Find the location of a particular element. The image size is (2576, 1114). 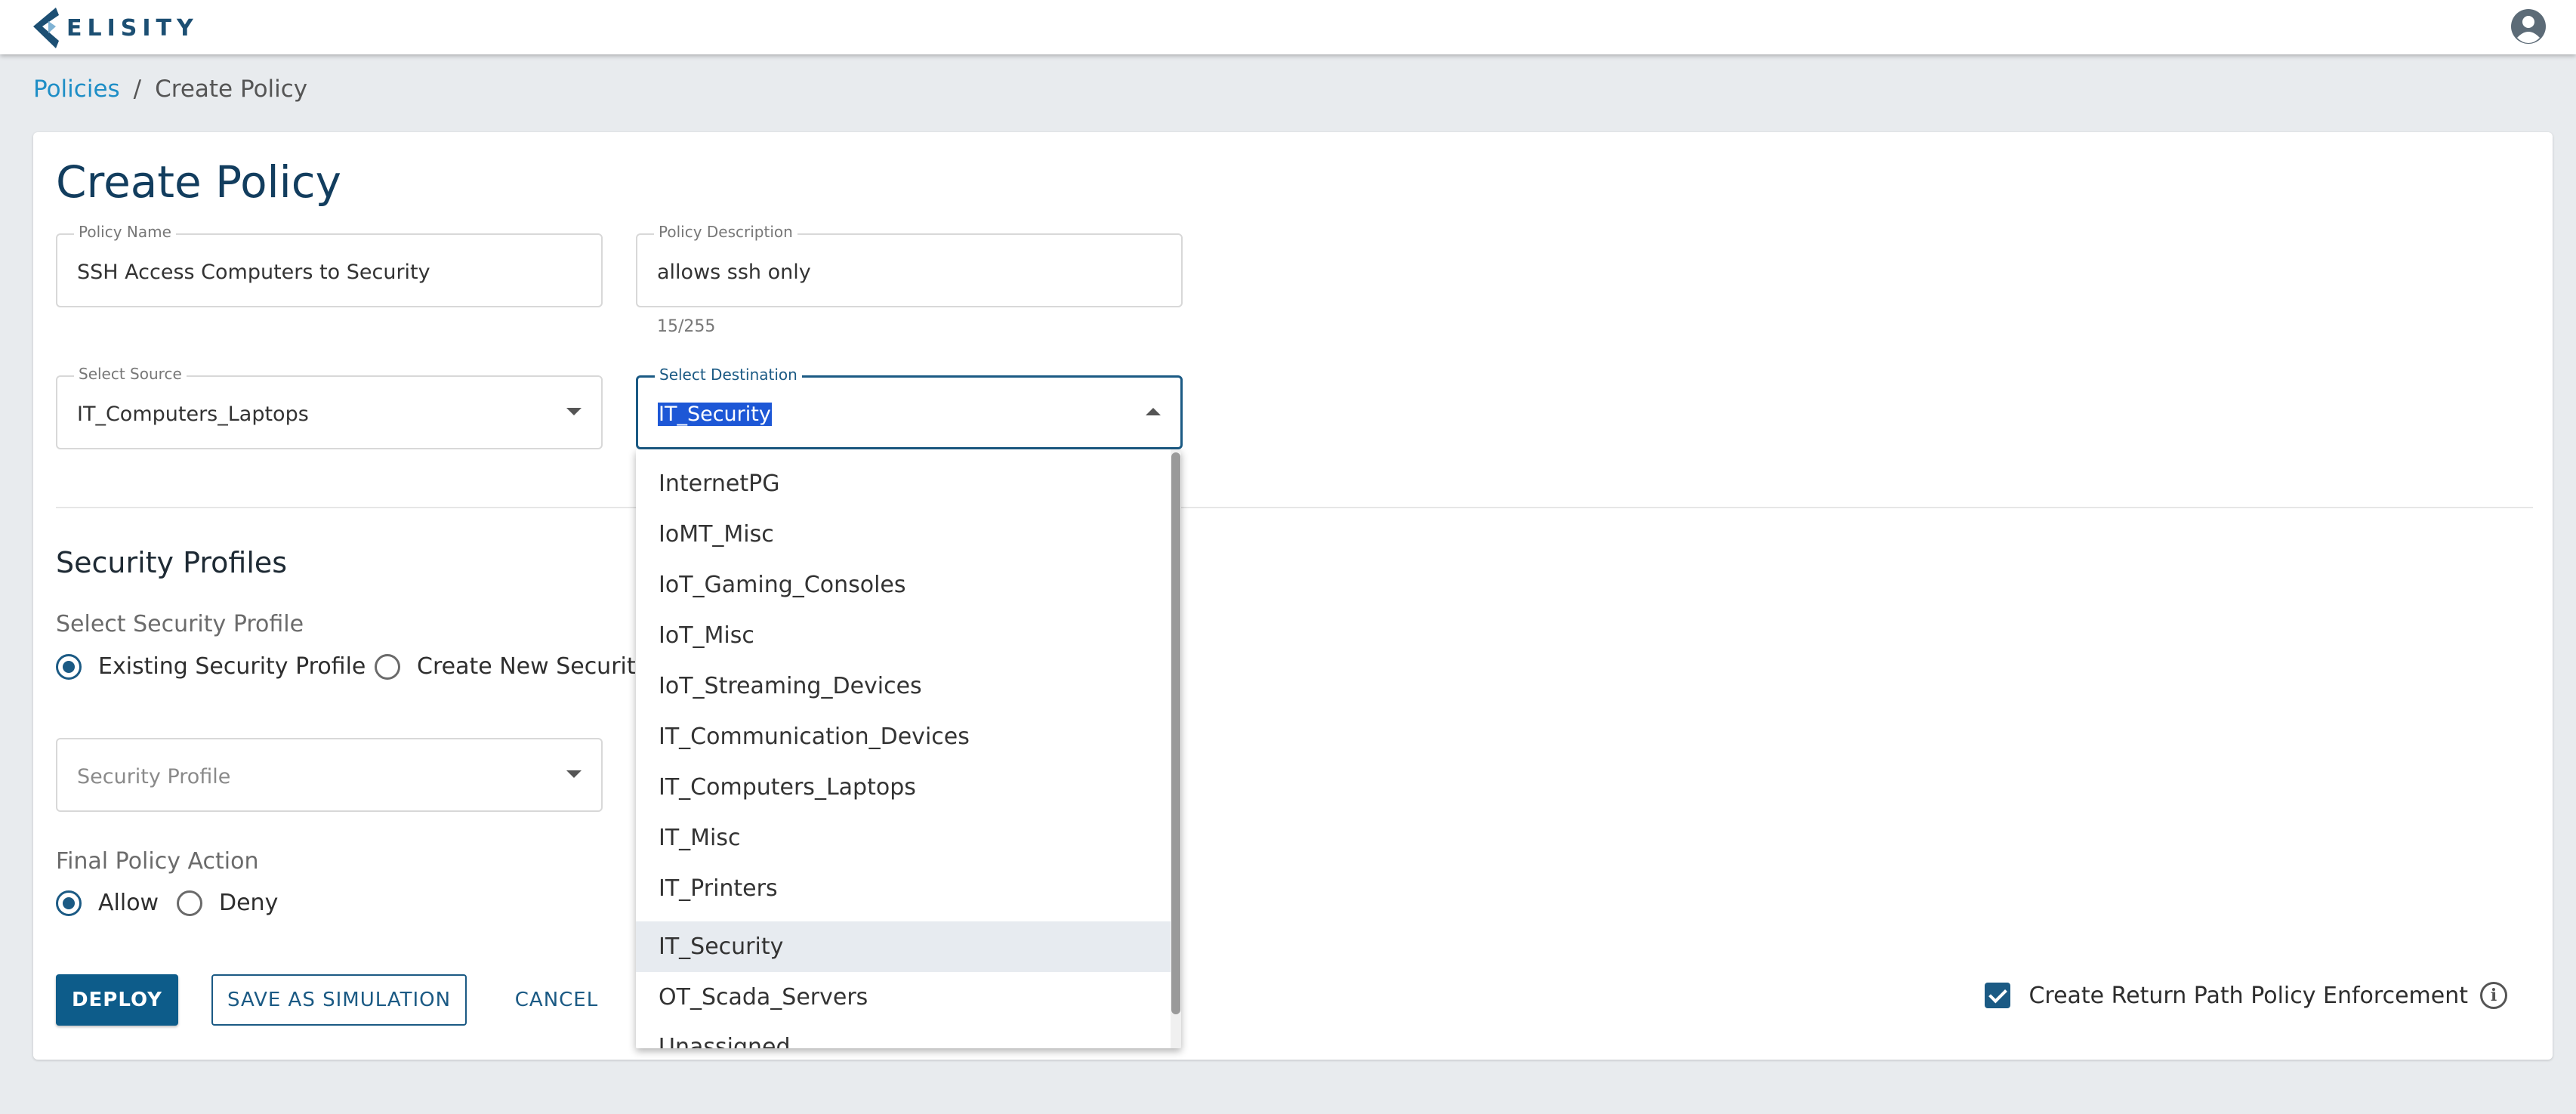

dropdown-option: IoT_Misc is located at coordinates (903, 635).